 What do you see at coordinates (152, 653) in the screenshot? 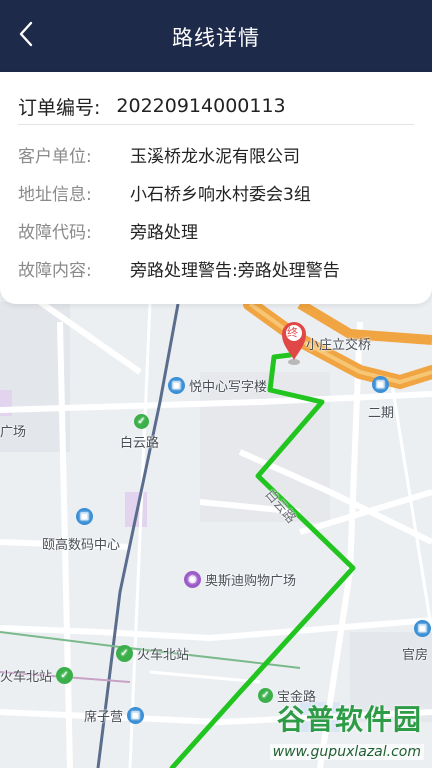
I see `poi-huochebeizhan-1: ✓ 火车北站` at bounding box center [152, 653].